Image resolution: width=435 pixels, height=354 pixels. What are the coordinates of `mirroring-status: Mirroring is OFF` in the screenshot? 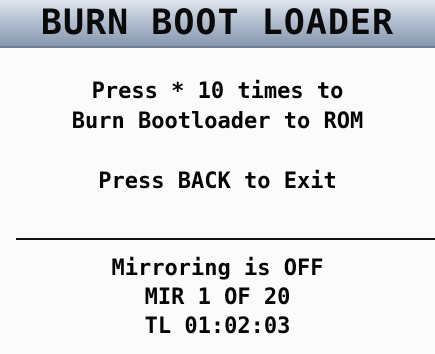 It's located at (217, 268).